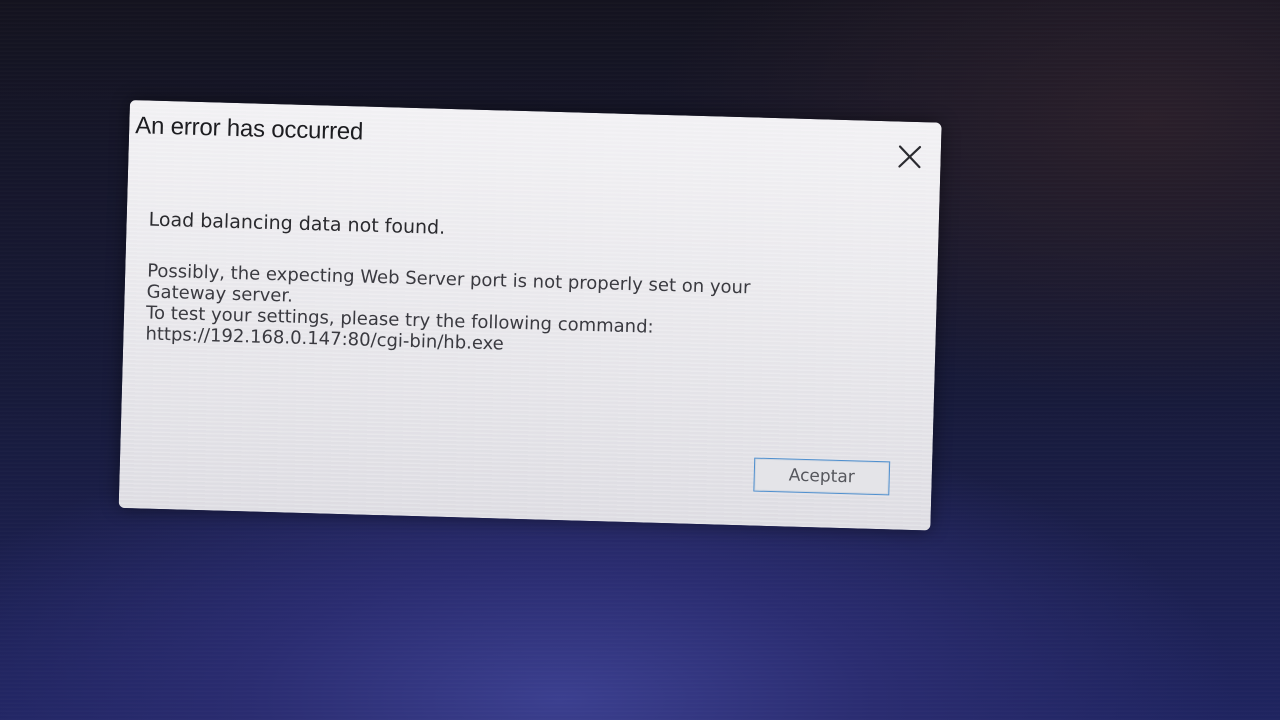  Describe the element at coordinates (822, 476) in the screenshot. I see `aceptar-button: Aceptar` at that location.